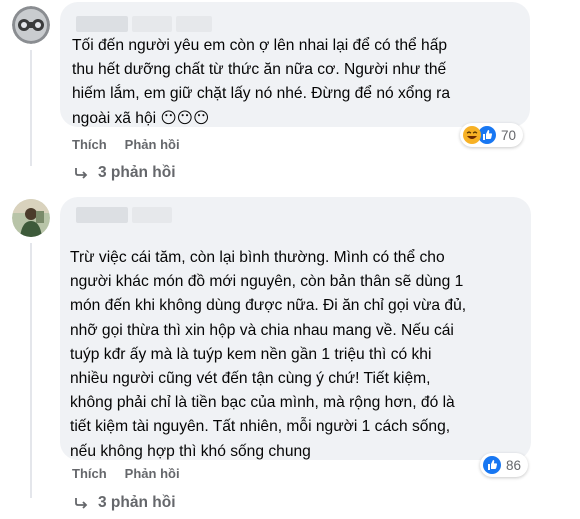 The image size is (580, 519). I want to click on reaction-summary: 86, so click(504, 465).